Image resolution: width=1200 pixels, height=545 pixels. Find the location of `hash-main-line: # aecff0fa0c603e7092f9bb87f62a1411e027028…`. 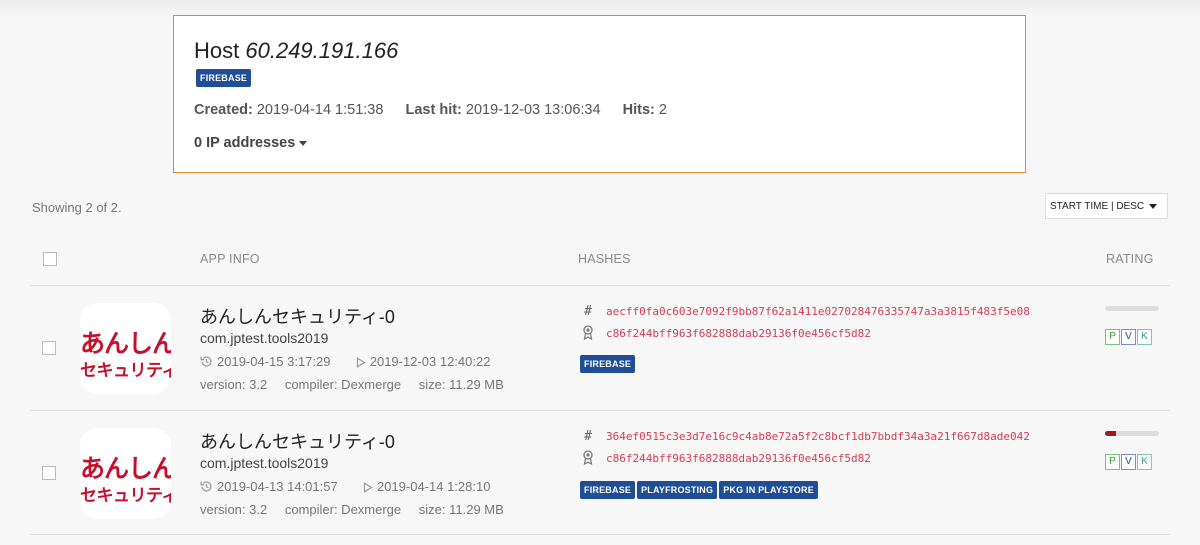

hash-main-line: # aecff0fa0c603e7092f9bb87f62a1411e027028… is located at coordinates (805, 311).